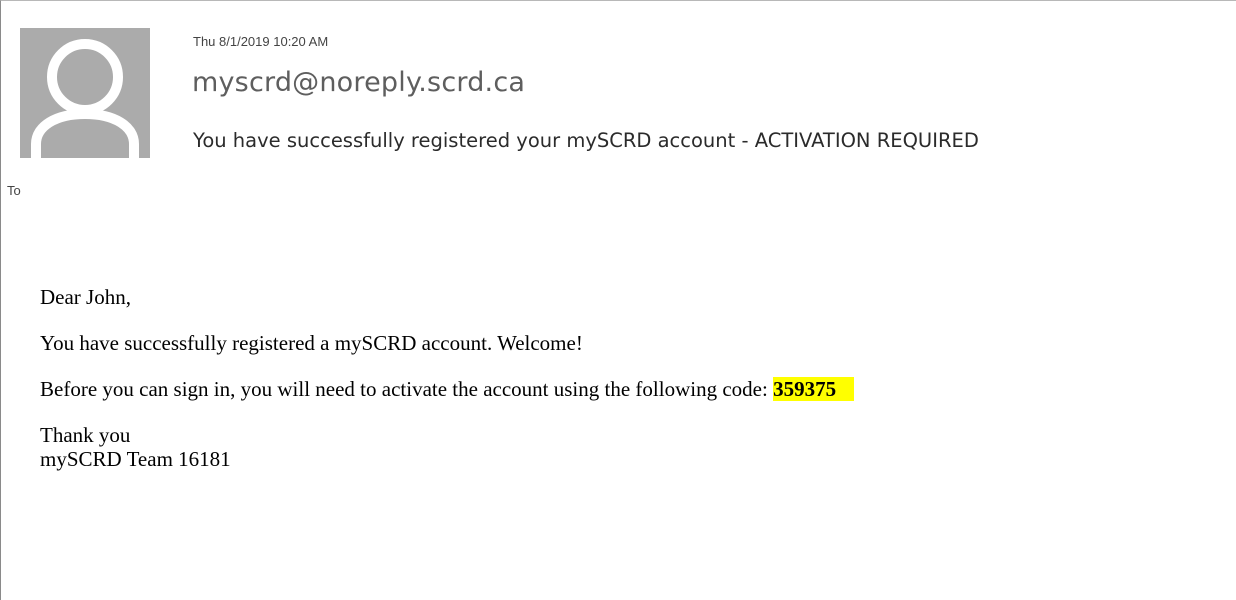  What do you see at coordinates (135, 459) in the screenshot?
I see `signature-text: mySCRD Team 16181` at bounding box center [135, 459].